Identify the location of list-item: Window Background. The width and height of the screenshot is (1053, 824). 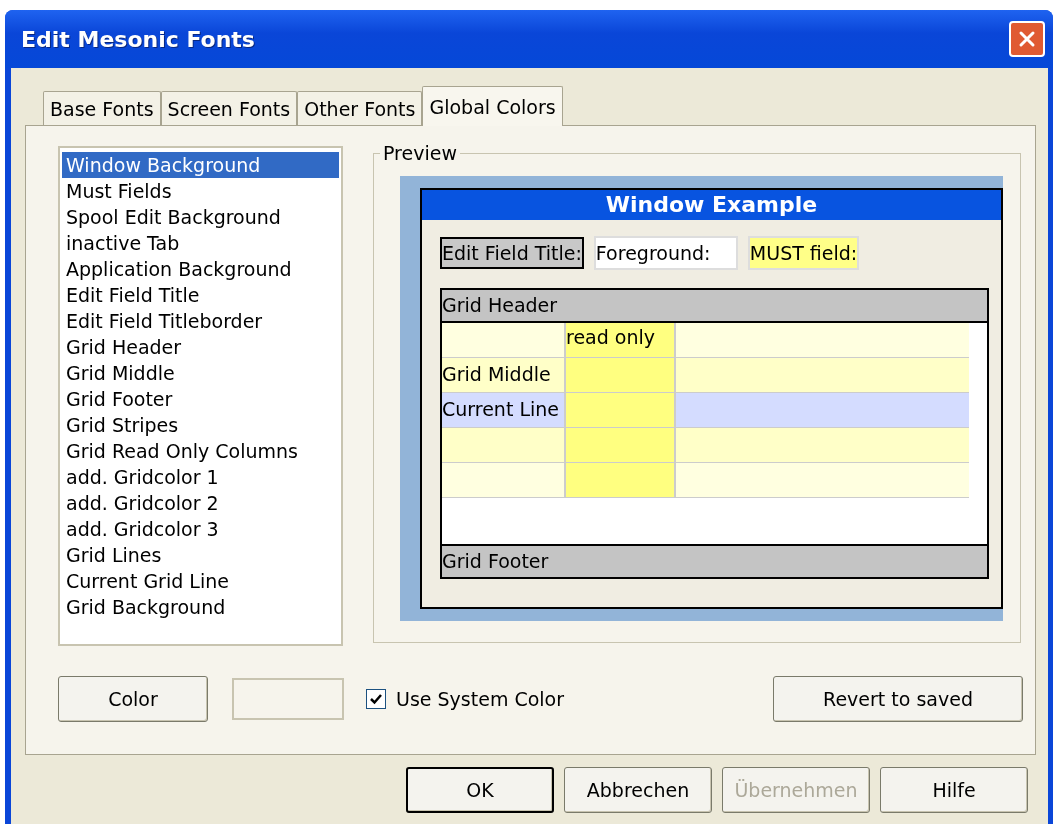
(200, 165).